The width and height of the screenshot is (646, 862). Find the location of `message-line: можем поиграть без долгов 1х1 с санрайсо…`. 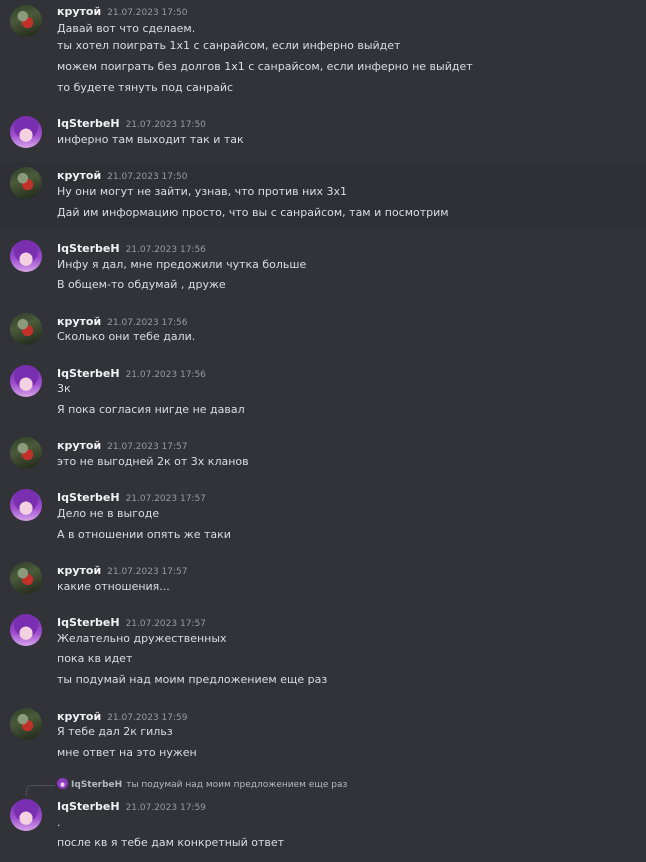

message-line: можем поиграть без долгов 1х1 с санрайсо… is located at coordinates (265, 66).